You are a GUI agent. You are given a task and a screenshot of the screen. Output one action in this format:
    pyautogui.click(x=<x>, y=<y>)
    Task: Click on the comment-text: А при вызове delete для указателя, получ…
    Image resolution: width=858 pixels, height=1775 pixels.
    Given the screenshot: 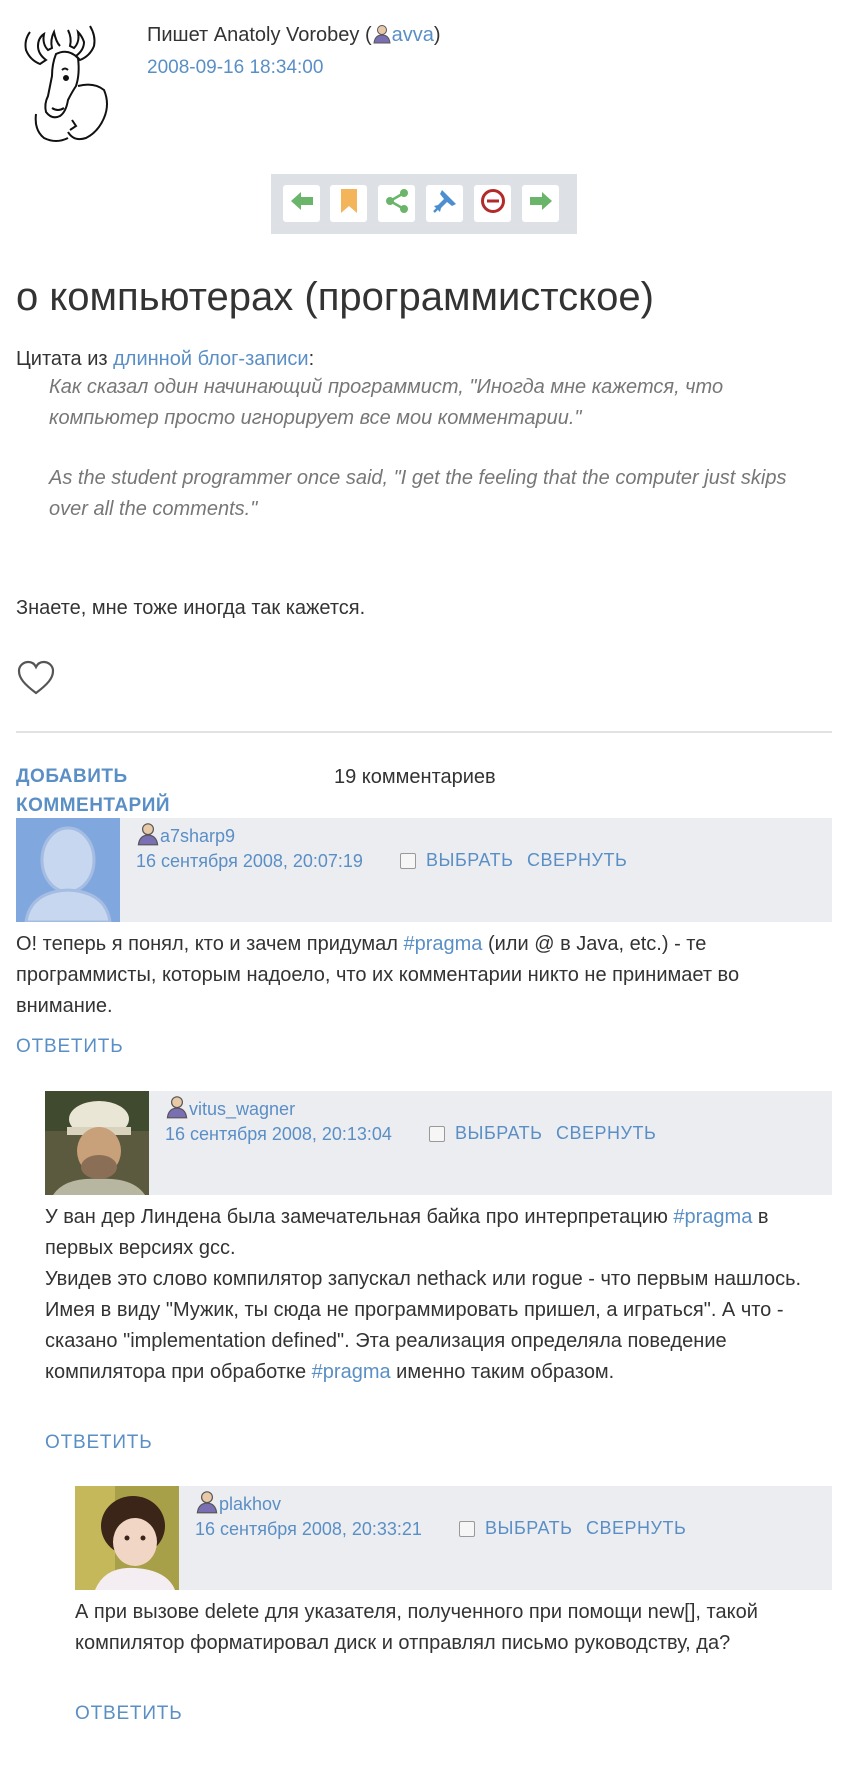 What is the action you would take?
    pyautogui.click(x=416, y=1627)
    